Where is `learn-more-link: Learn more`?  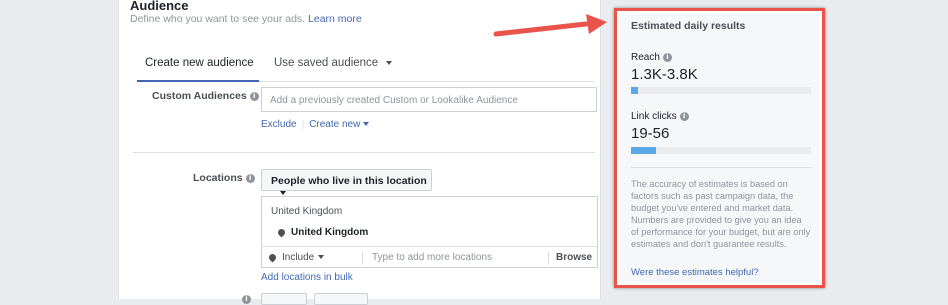 learn-more-link: Learn more is located at coordinates (335, 19).